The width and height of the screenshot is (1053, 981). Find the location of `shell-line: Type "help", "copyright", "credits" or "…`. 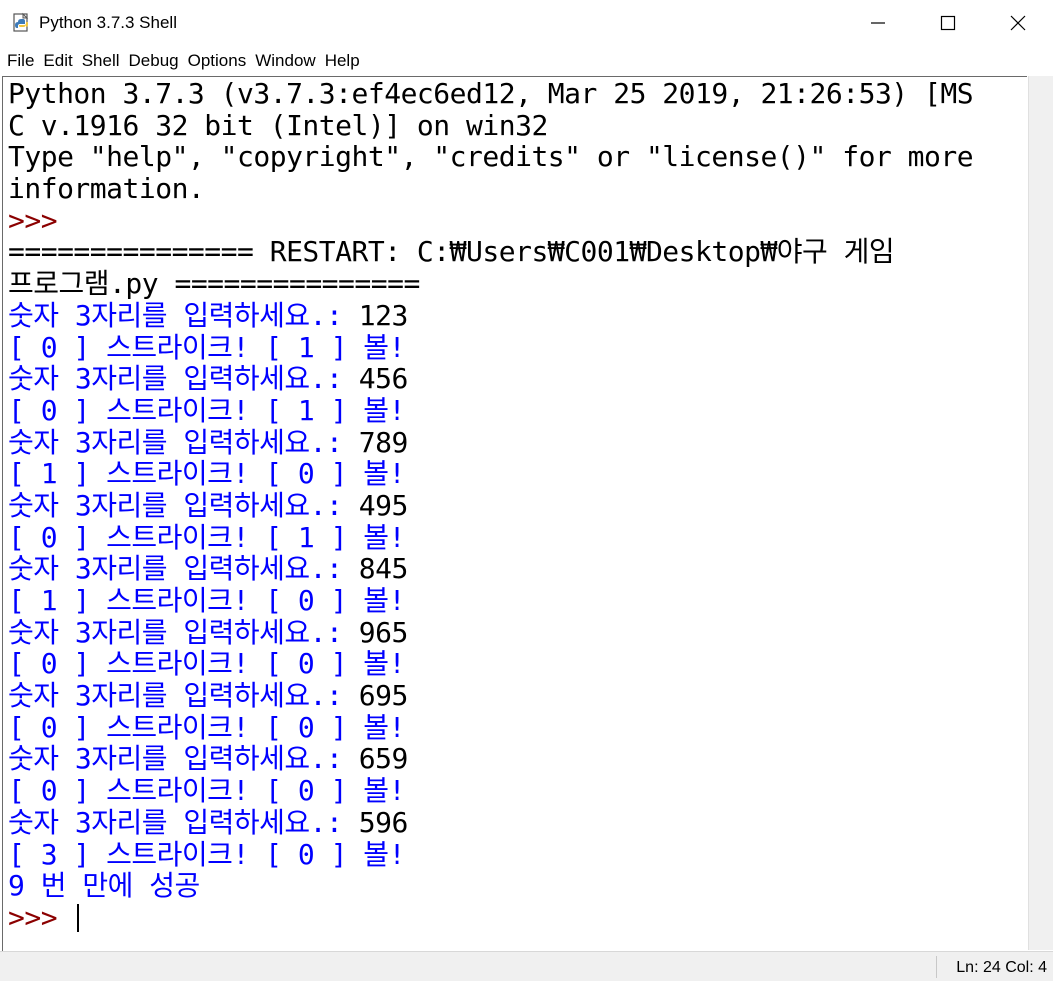

shell-line: Type "help", "copyright", "credits" or "… is located at coordinates (517, 157).